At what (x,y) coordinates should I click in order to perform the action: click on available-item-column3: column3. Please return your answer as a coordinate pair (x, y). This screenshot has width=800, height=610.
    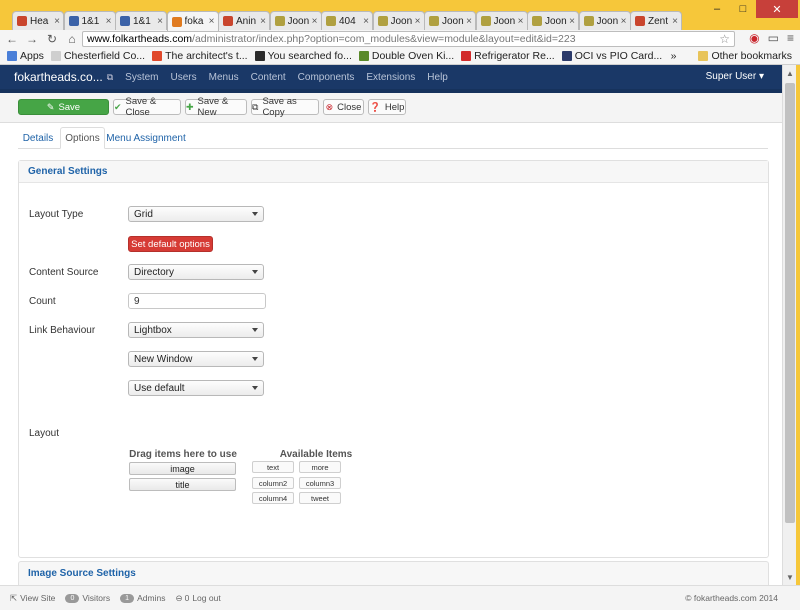
    Looking at the image, I should click on (320, 483).